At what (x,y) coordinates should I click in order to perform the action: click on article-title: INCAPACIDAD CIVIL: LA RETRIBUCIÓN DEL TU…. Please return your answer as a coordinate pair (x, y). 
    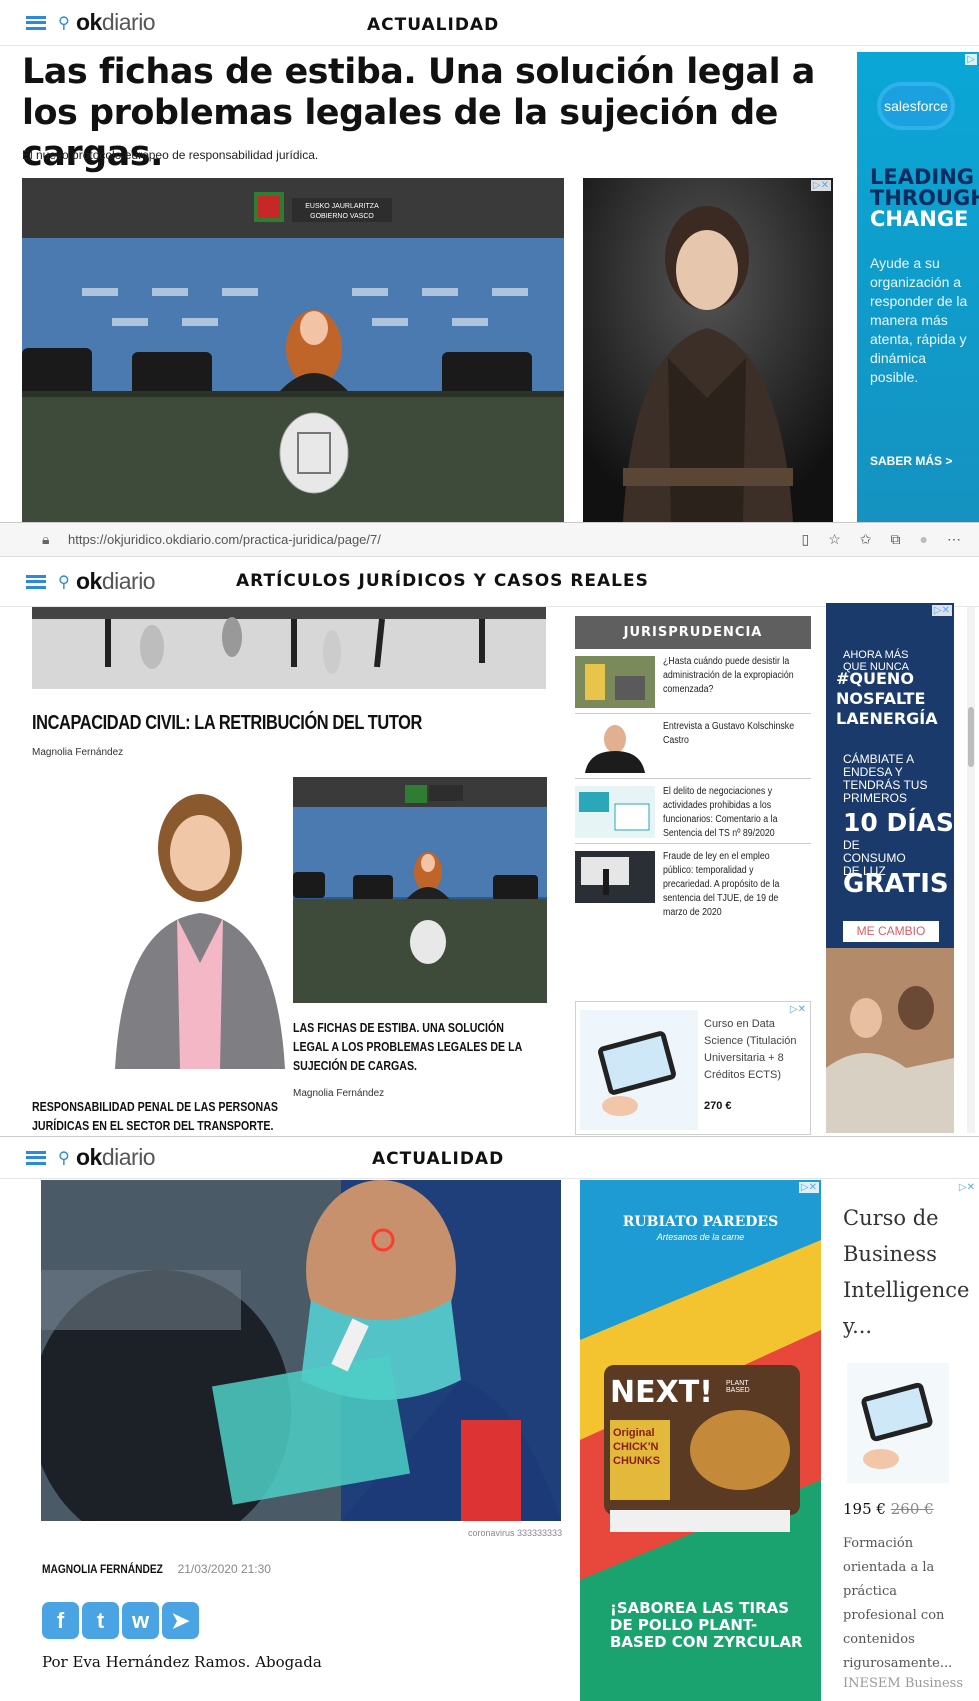
    Looking at the image, I should click on (261, 723).